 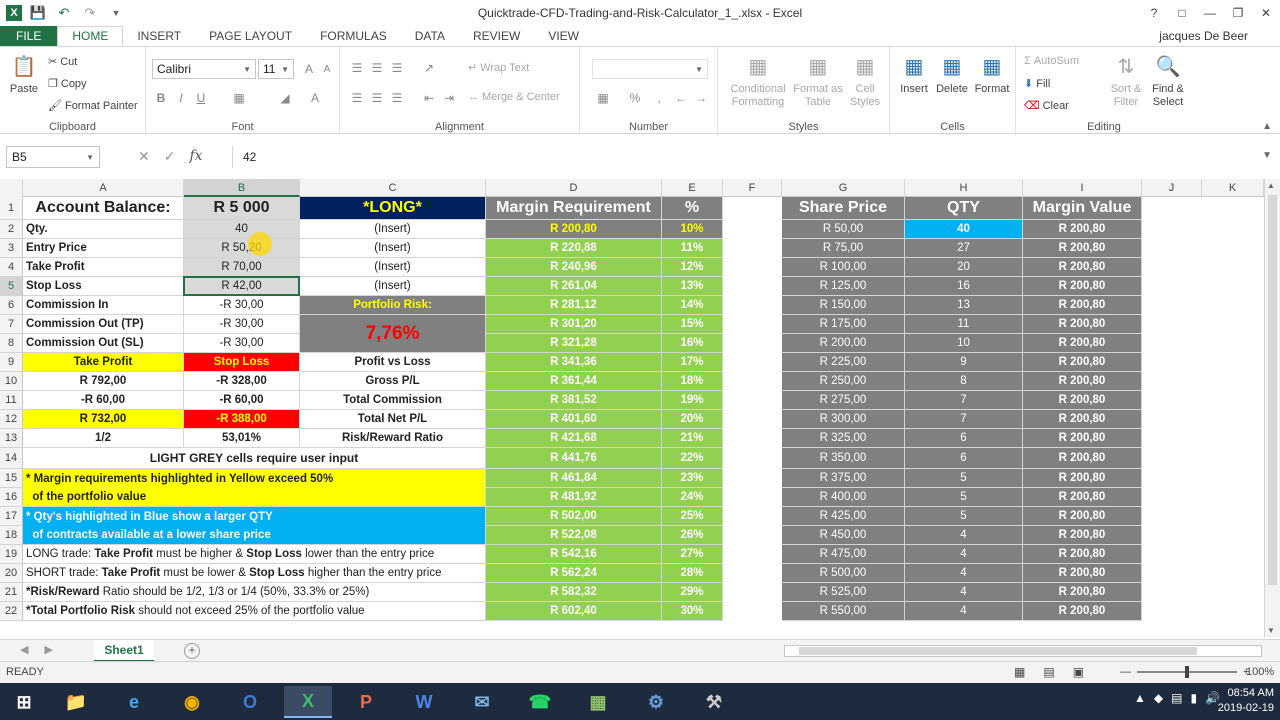 What do you see at coordinates (393, 334) in the screenshot?
I see `cell-c7: 7,76%` at bounding box center [393, 334].